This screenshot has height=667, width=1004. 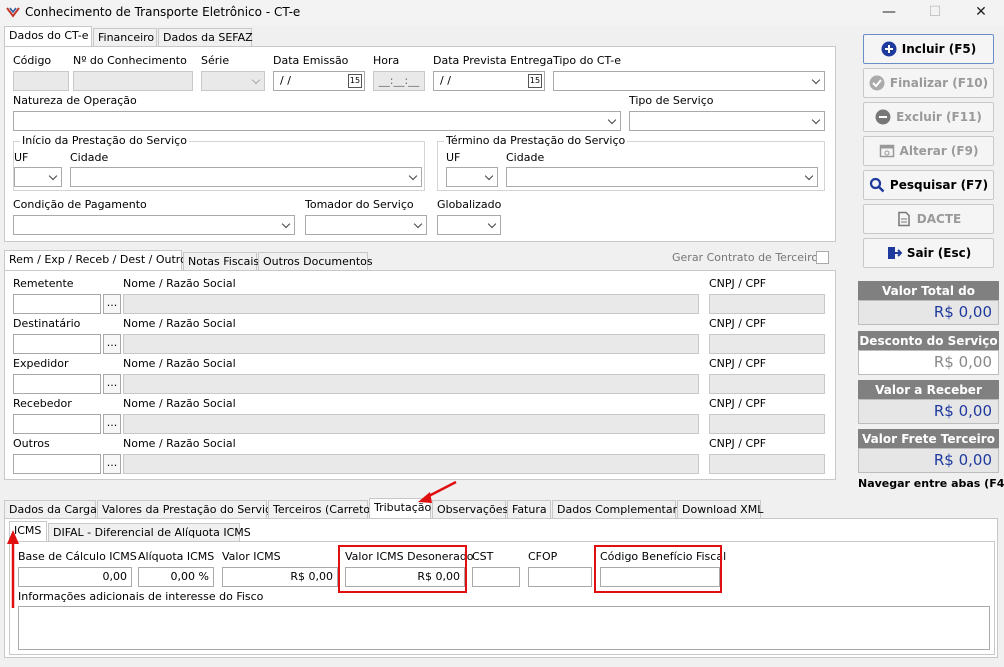 What do you see at coordinates (883, 117) in the screenshot?
I see `minus-circle-icon` at bounding box center [883, 117].